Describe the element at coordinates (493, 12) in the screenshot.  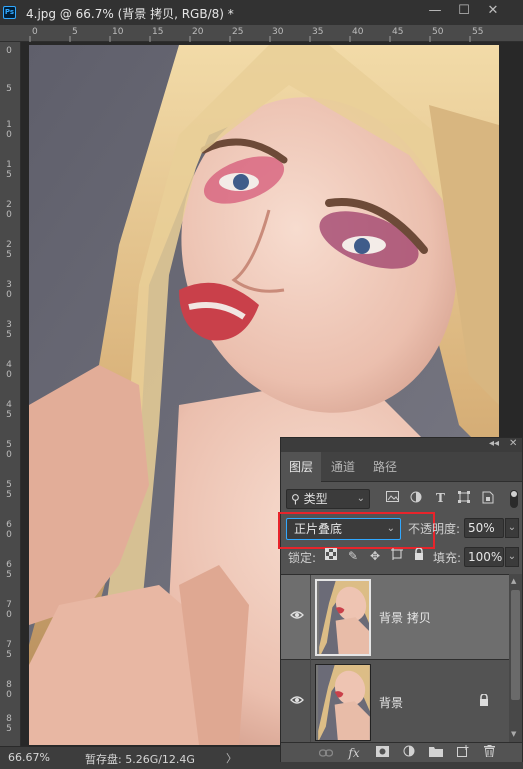
I see `close-button: ✕` at that location.